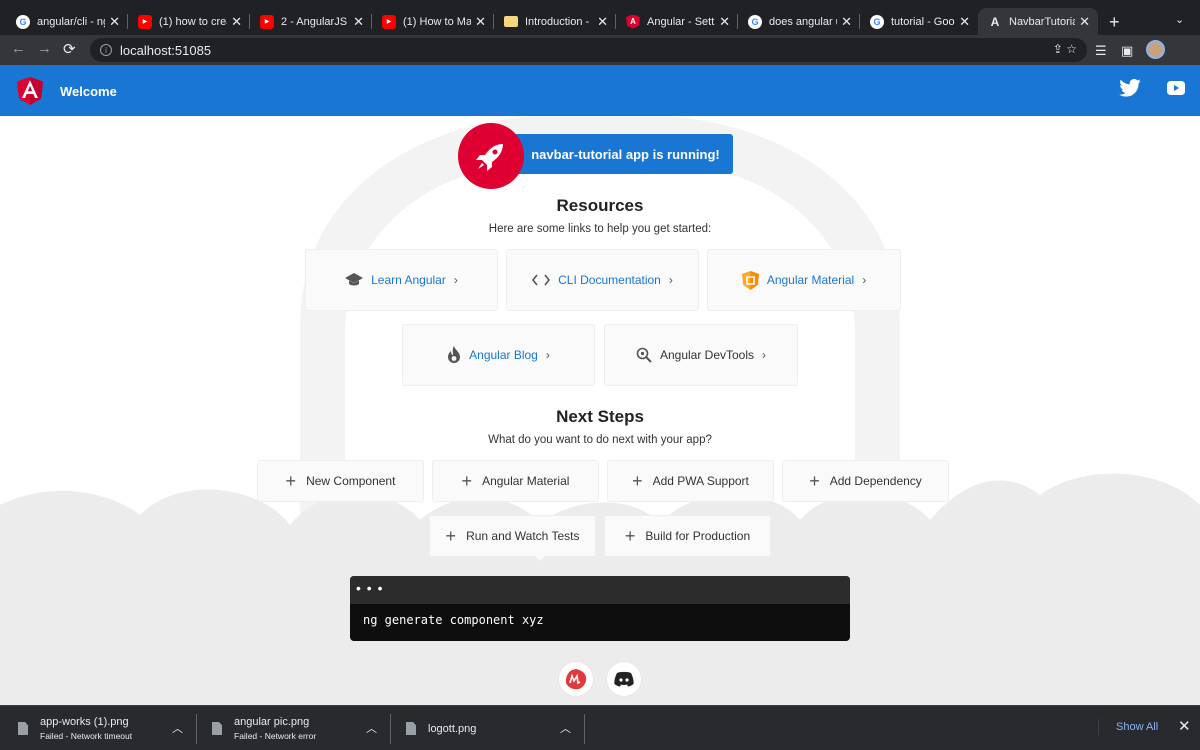 The width and height of the screenshot is (1200, 750). What do you see at coordinates (600, 416) in the screenshot?
I see `next-steps-heading: Next Steps` at bounding box center [600, 416].